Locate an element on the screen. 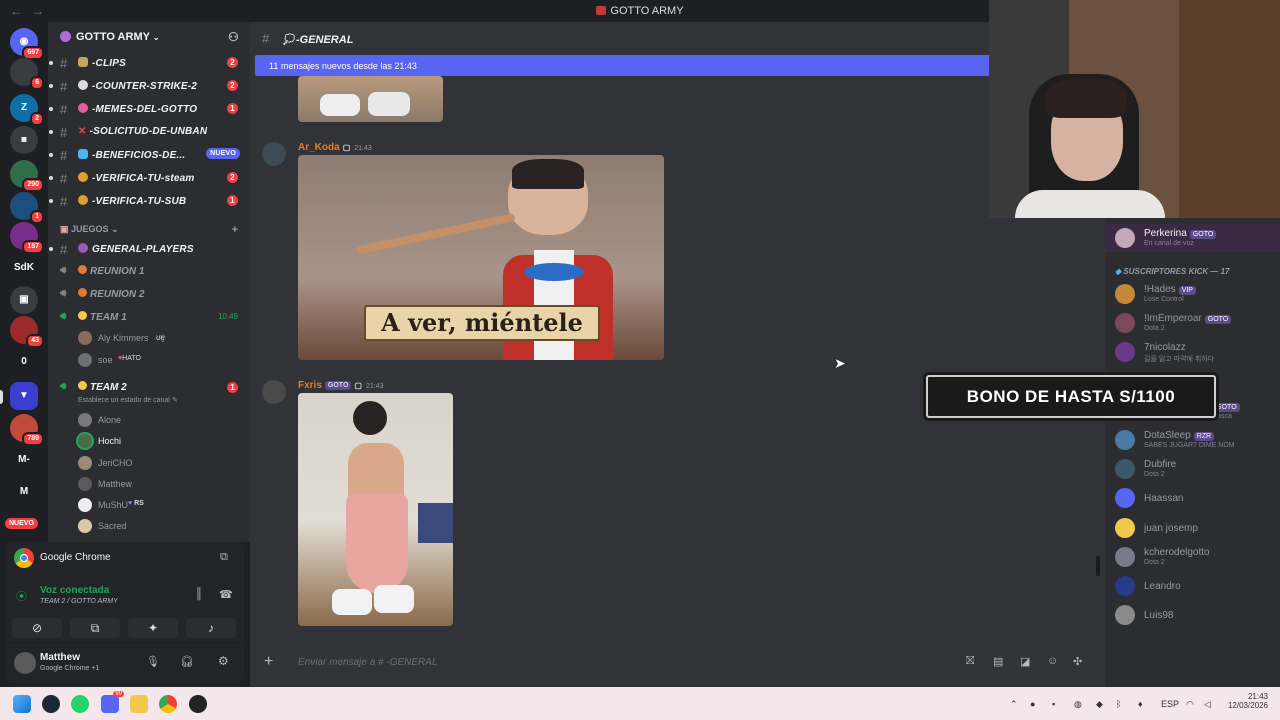 This screenshot has width=1280, height=720. member-item: !Hades VIP Lose Control is located at coordinates (1192, 294).